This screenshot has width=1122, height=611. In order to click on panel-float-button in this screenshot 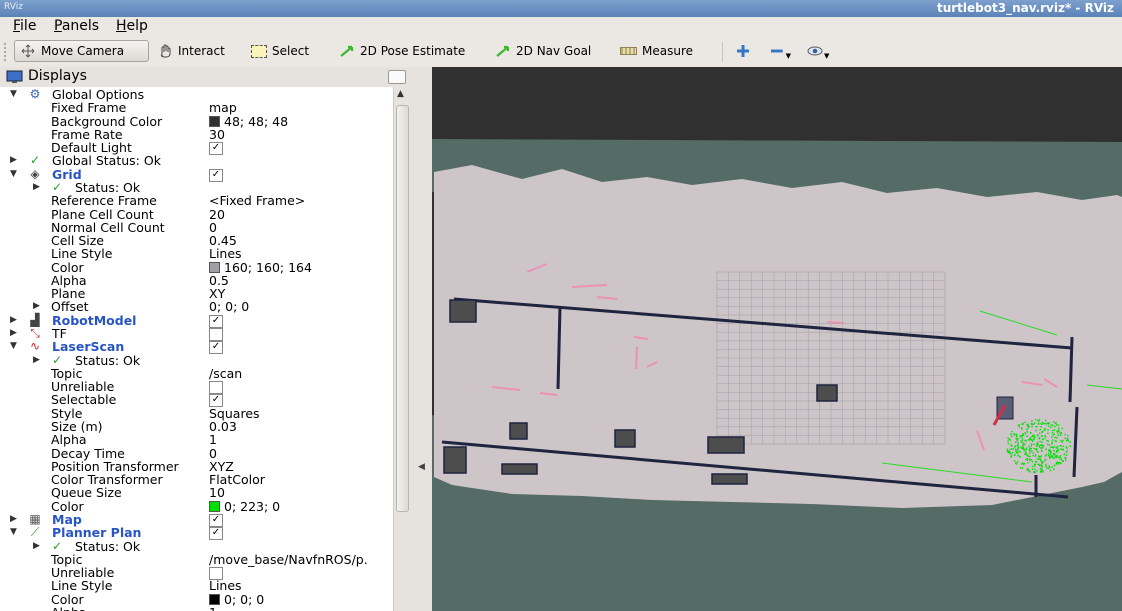, I will do `click(397, 77)`.